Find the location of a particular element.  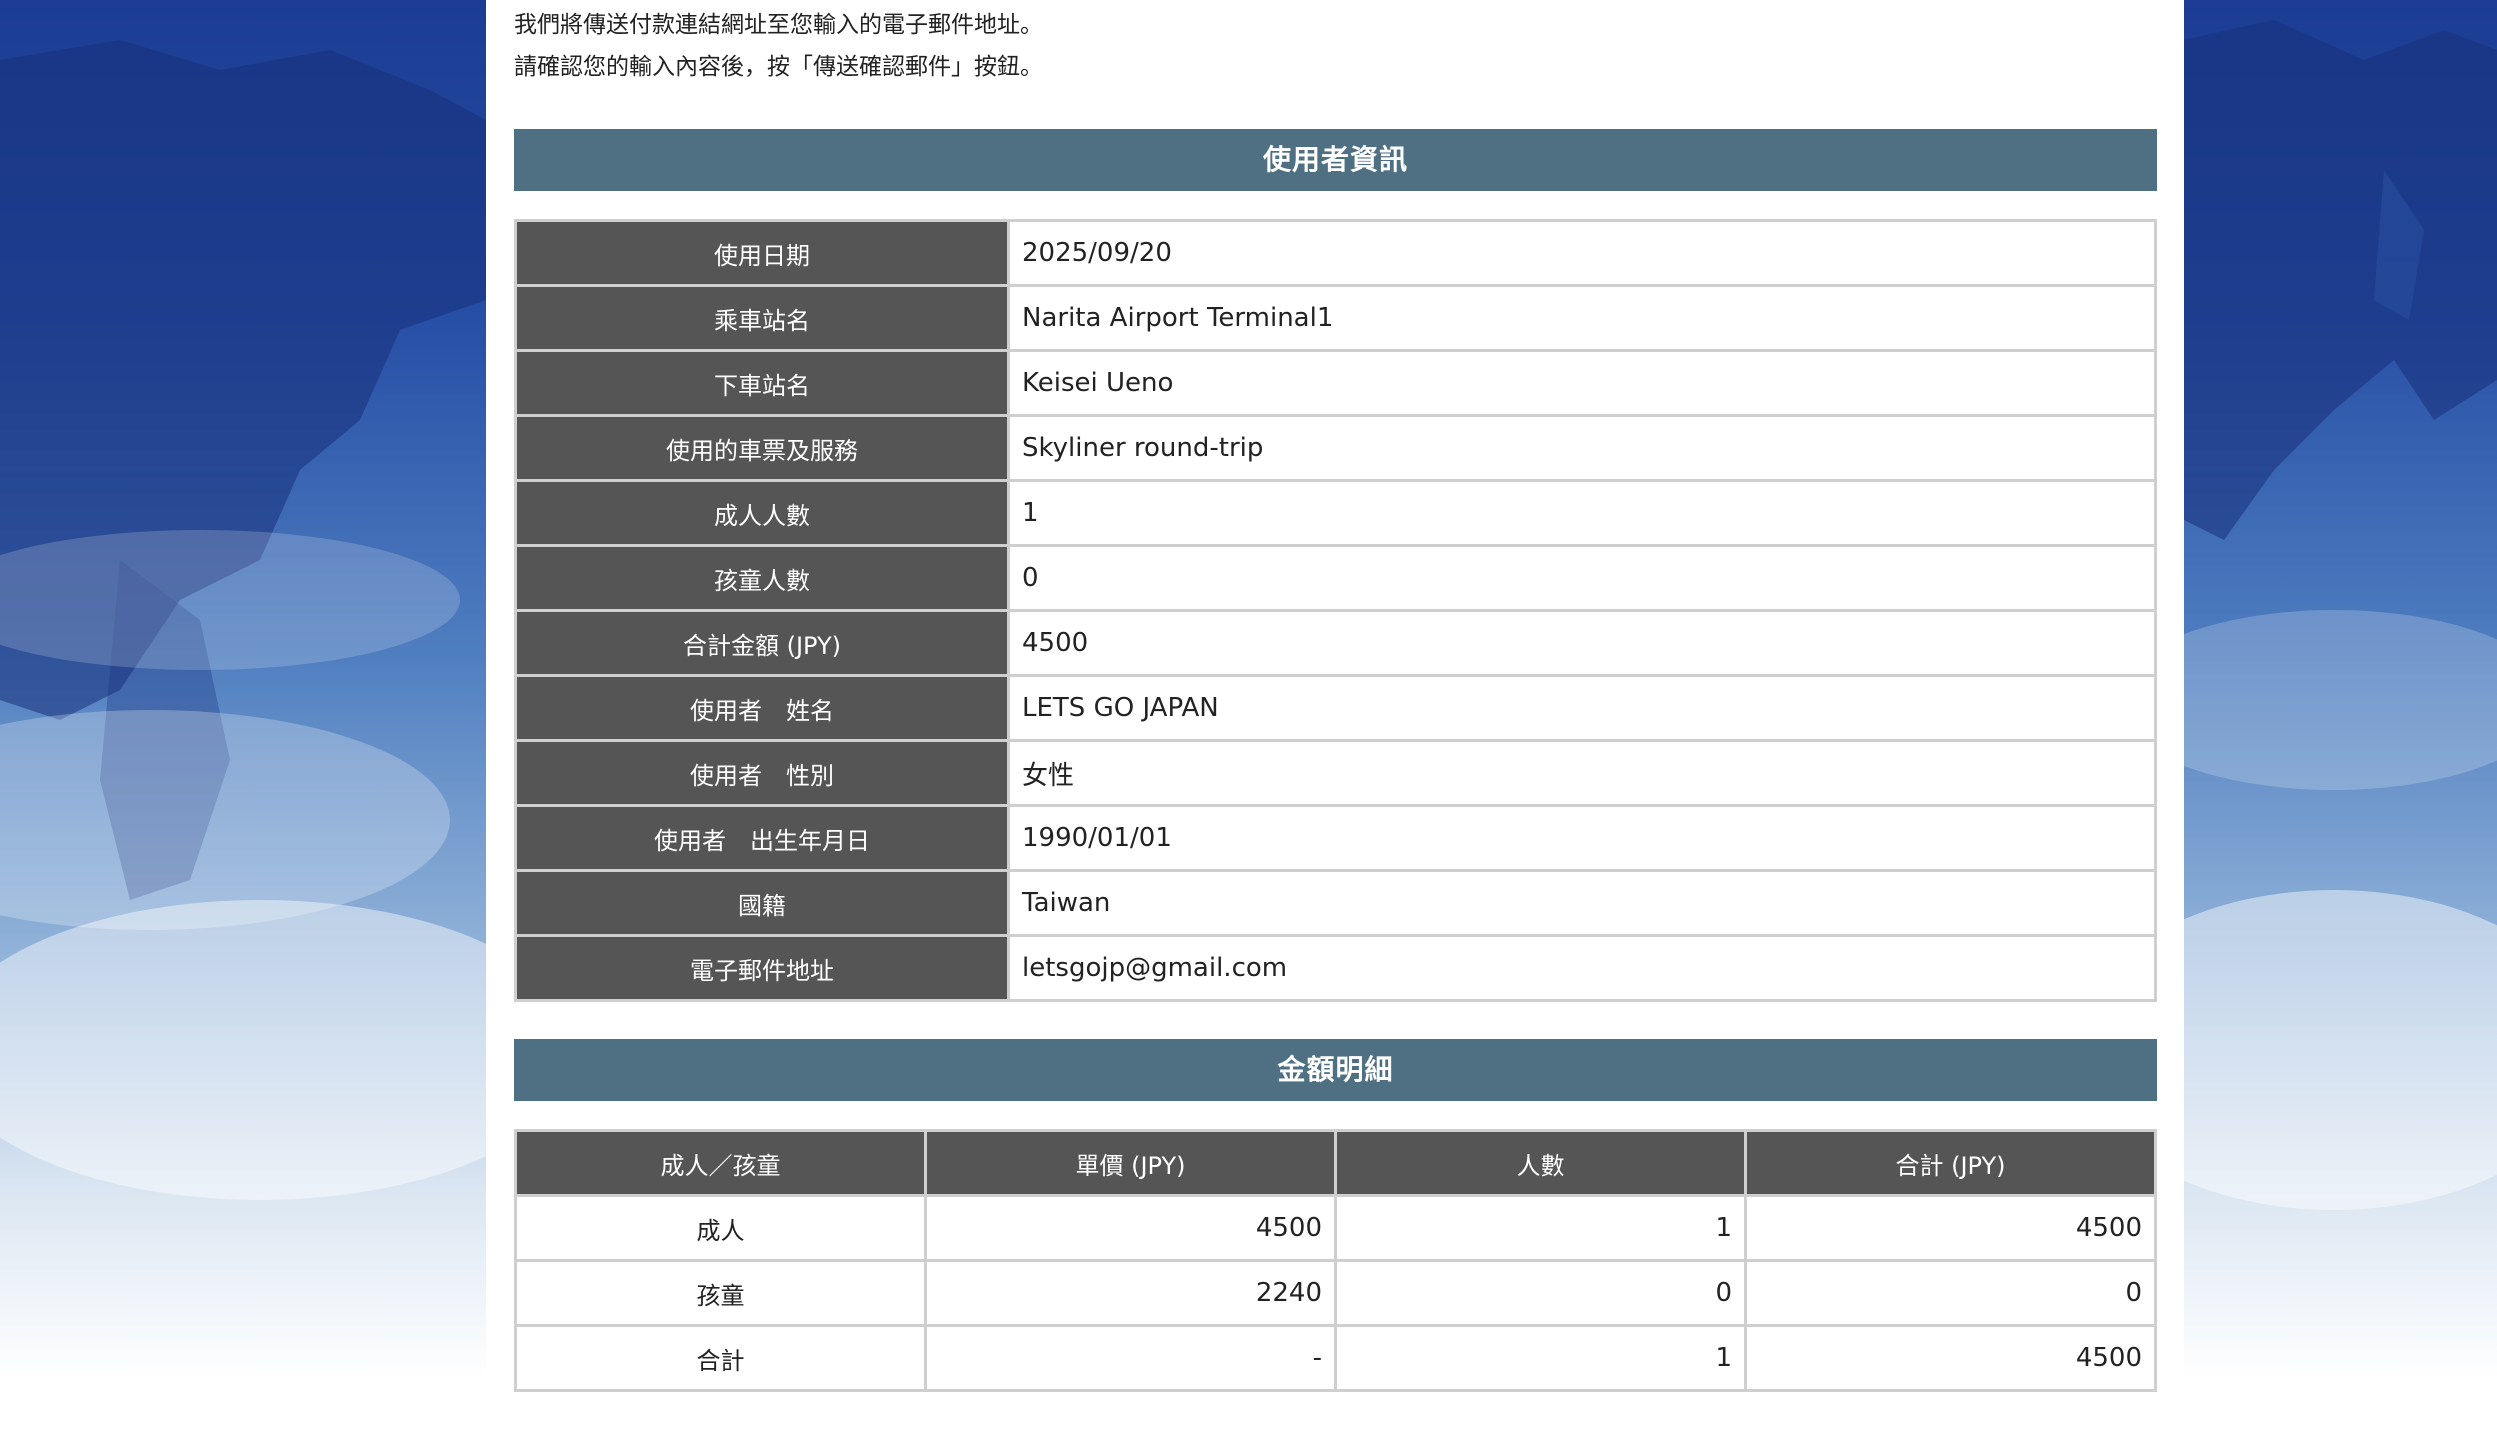

row-label-user-name: 使用者 姓名 is located at coordinates (762, 708).